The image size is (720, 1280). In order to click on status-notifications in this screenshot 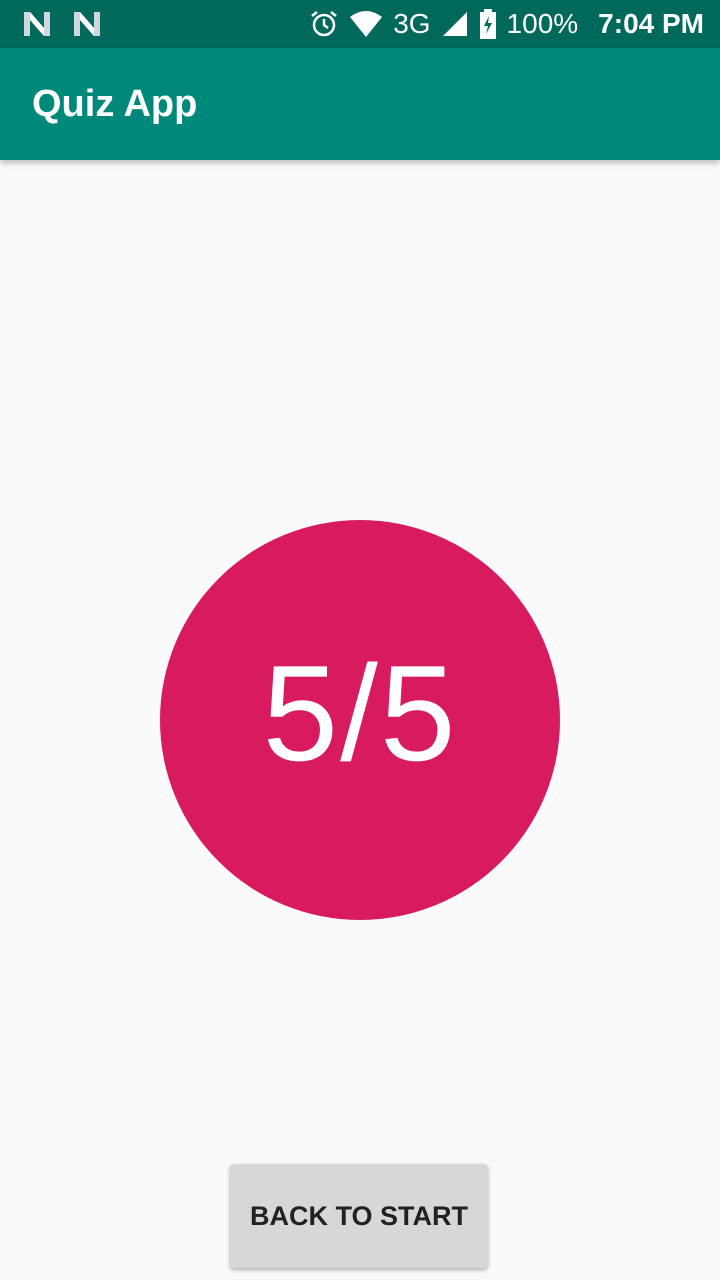, I will do `click(62, 24)`.